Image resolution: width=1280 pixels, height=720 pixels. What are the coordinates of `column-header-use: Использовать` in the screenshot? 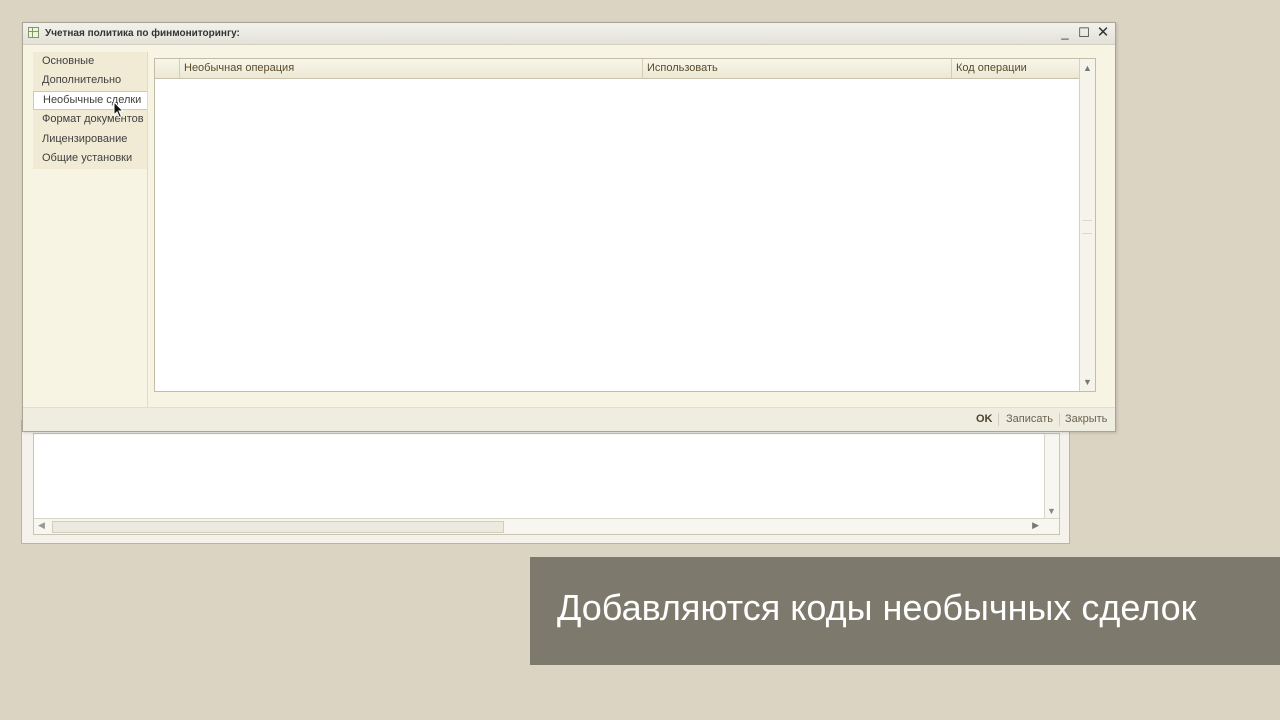 It's located at (796, 68).